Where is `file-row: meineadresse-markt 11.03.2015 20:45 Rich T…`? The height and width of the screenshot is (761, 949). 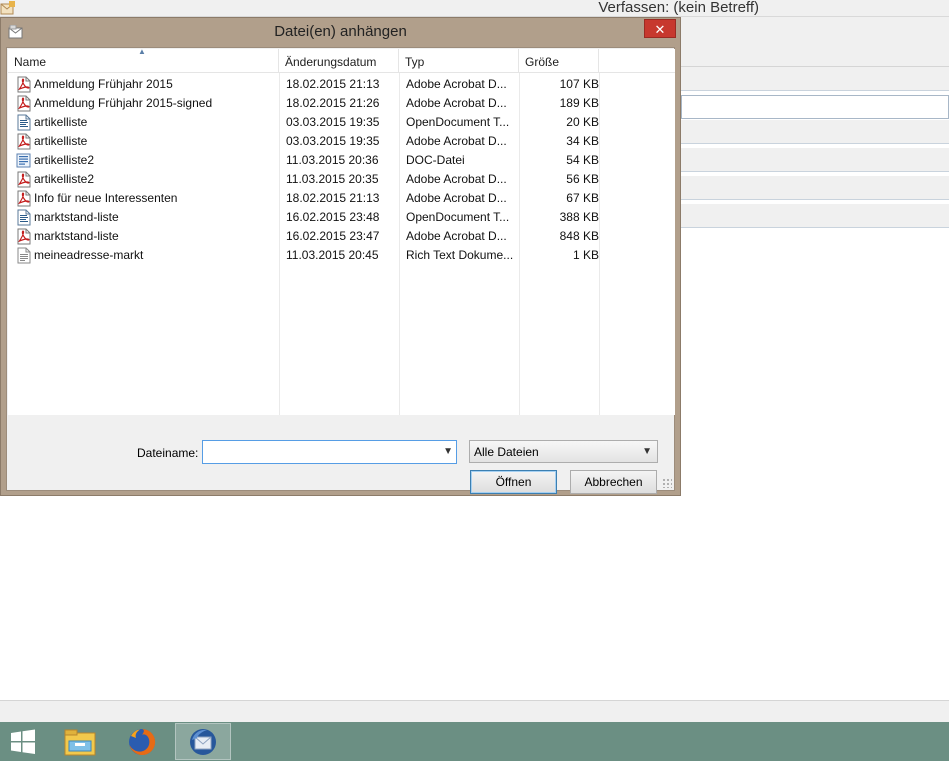
file-row: meineadresse-markt 11.03.2015 20:45 Rich T… is located at coordinates (308, 255).